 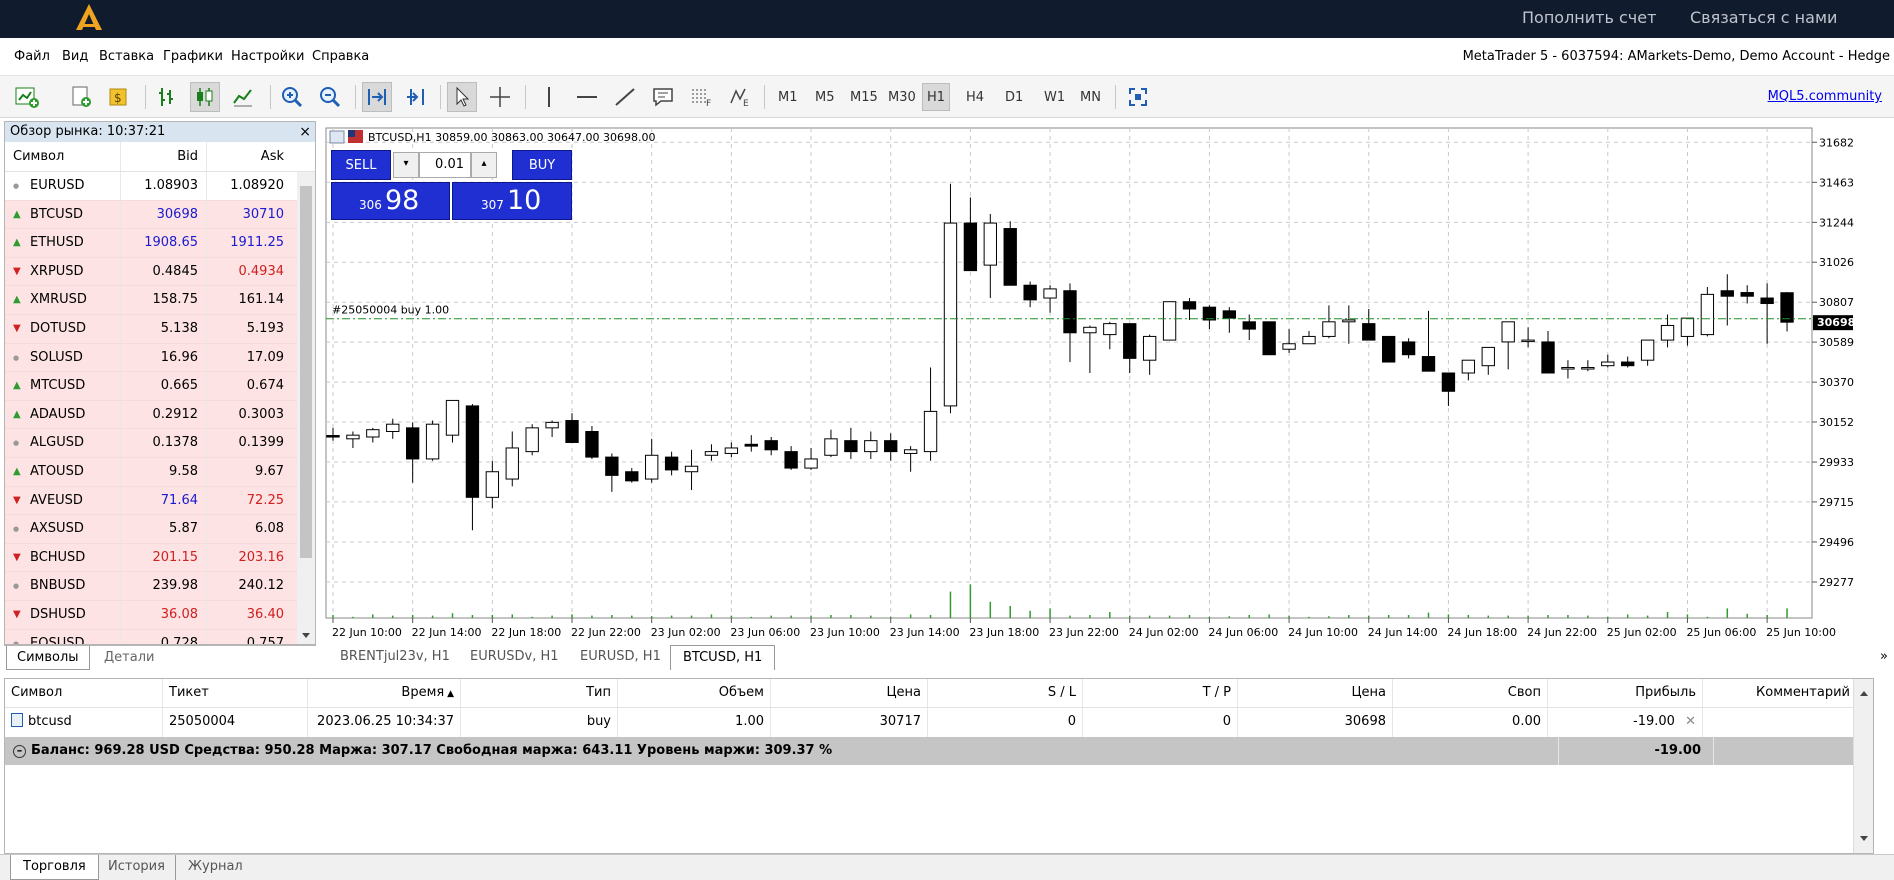 I want to click on amarkets-logo, so click(x=89, y=18).